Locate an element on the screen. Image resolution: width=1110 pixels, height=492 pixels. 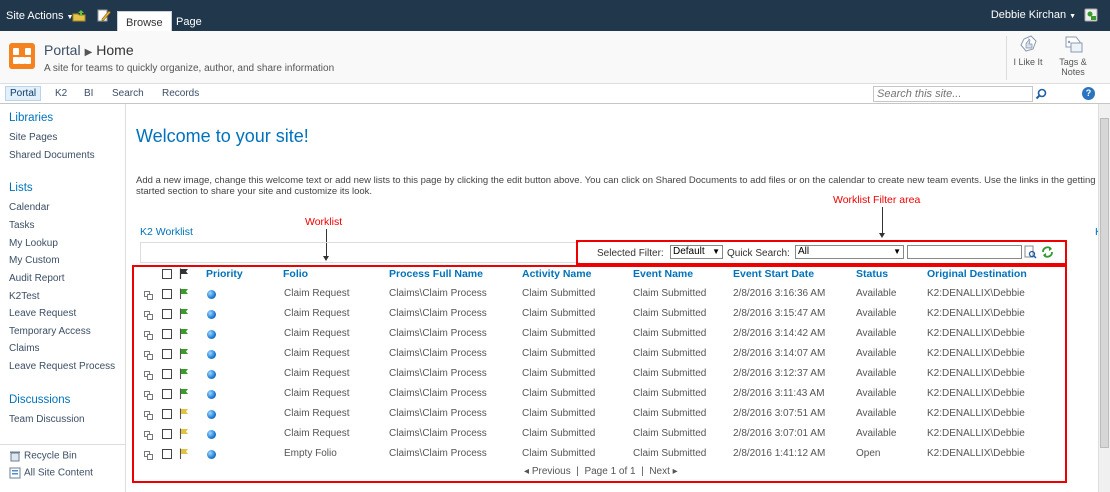
navigate-up-icon is located at coordinates (79, 15).